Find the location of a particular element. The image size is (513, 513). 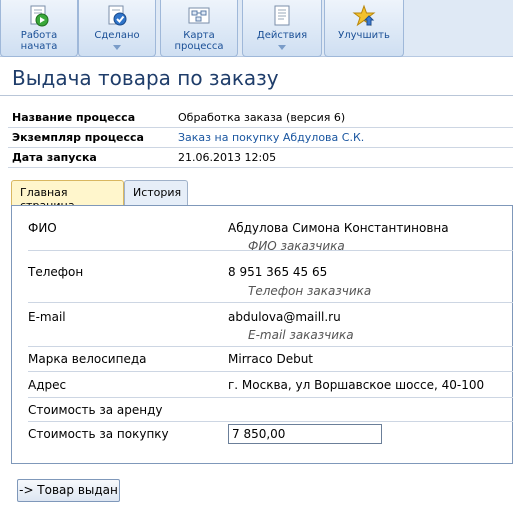

address-label: Адрес is located at coordinates (47, 385).